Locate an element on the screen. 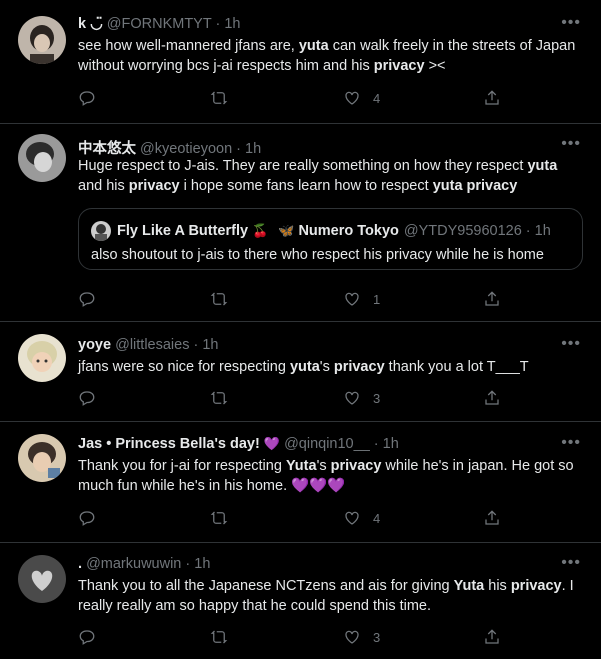  handle: @qinqin10__ is located at coordinates (327, 444).